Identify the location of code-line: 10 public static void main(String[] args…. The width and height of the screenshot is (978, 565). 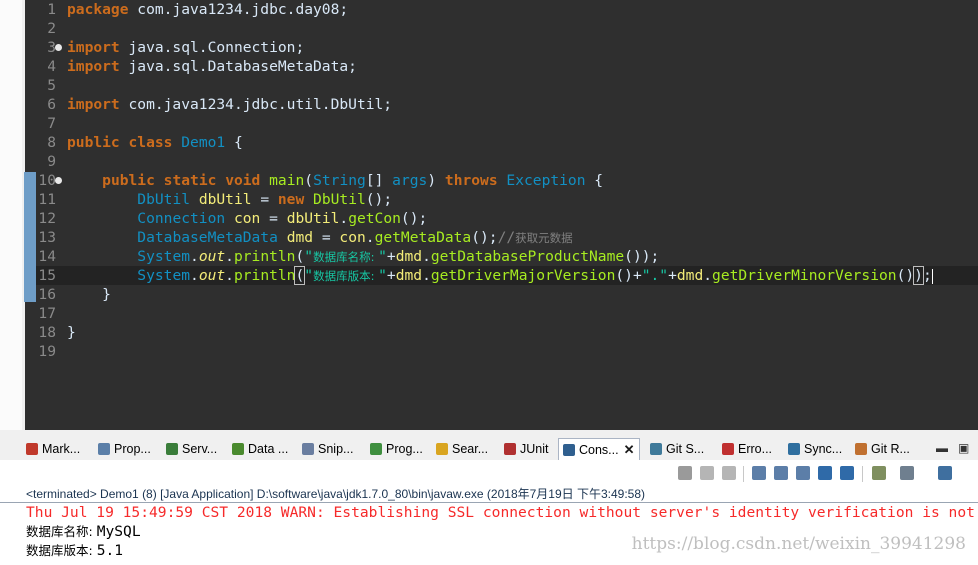
(507, 180).